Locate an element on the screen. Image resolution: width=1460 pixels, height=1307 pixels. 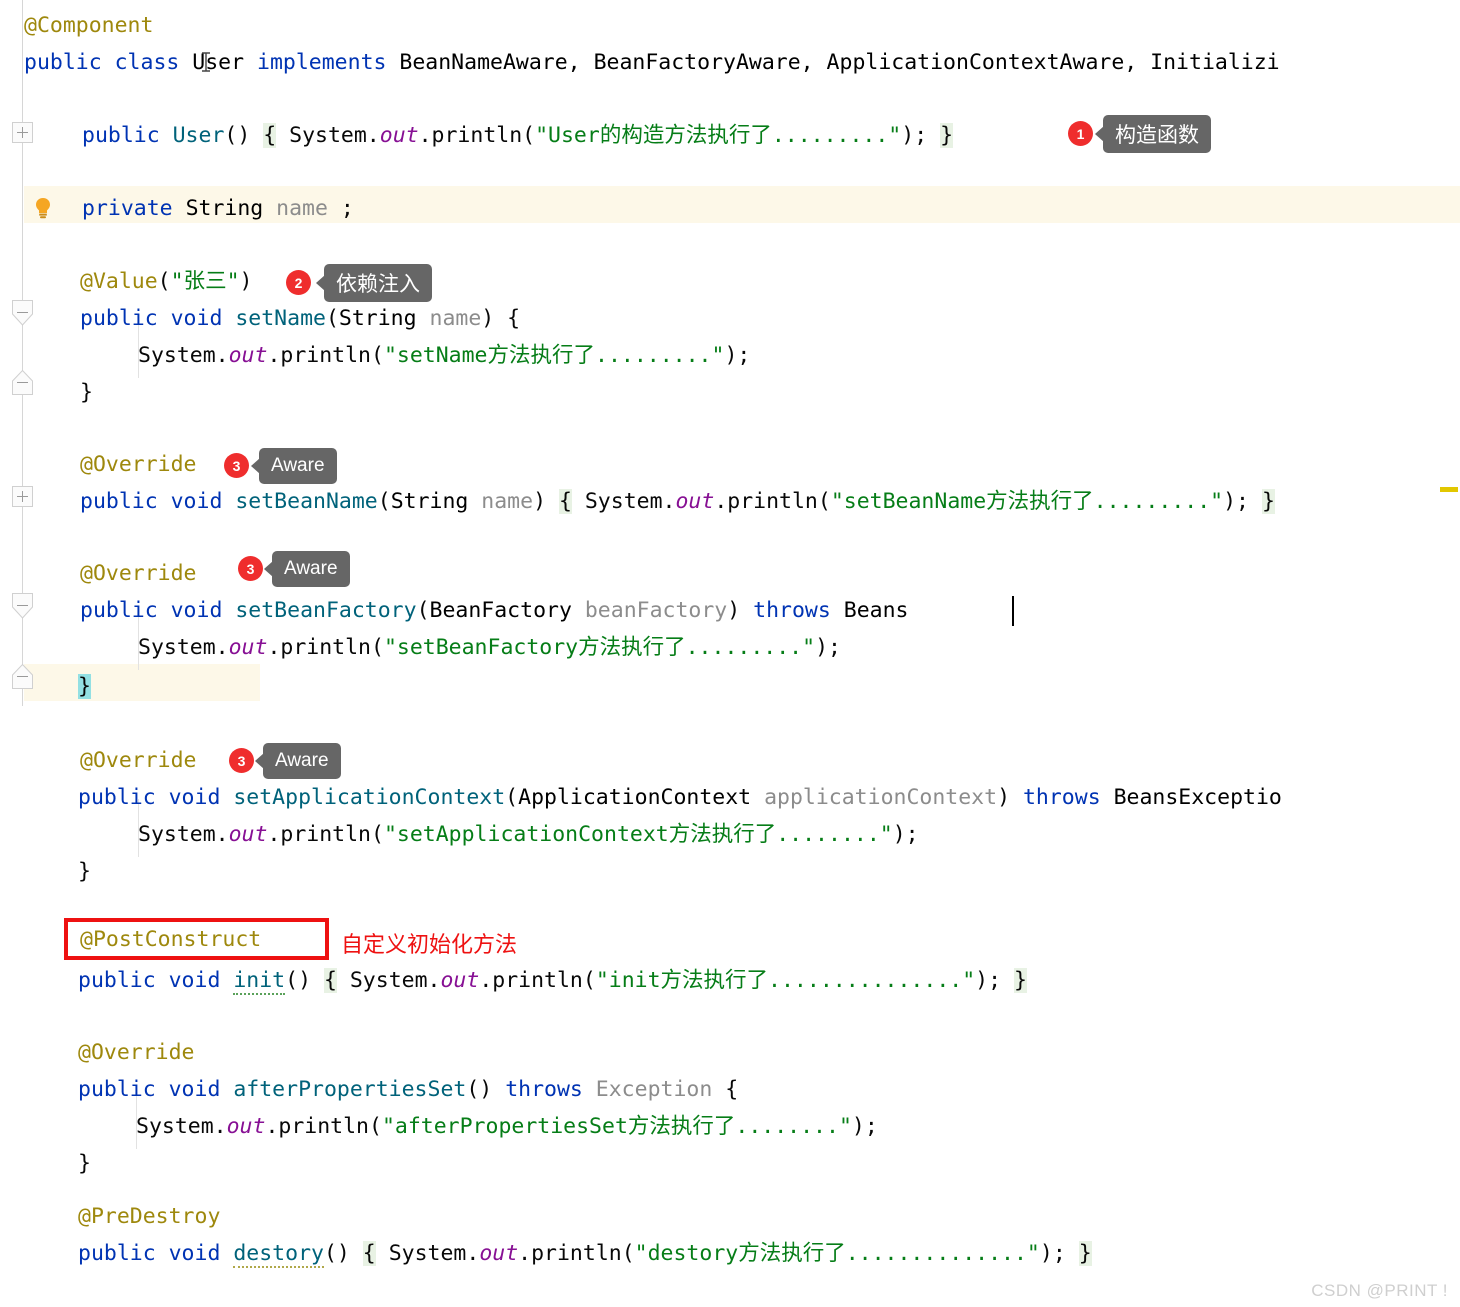
code-token: Beans is located at coordinates (876, 610).